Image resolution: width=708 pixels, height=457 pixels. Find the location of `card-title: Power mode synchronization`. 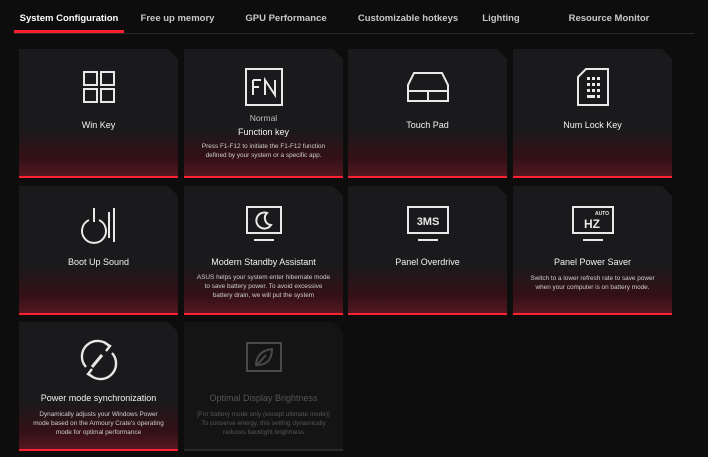

card-title: Power mode synchronization is located at coordinates (98, 398).